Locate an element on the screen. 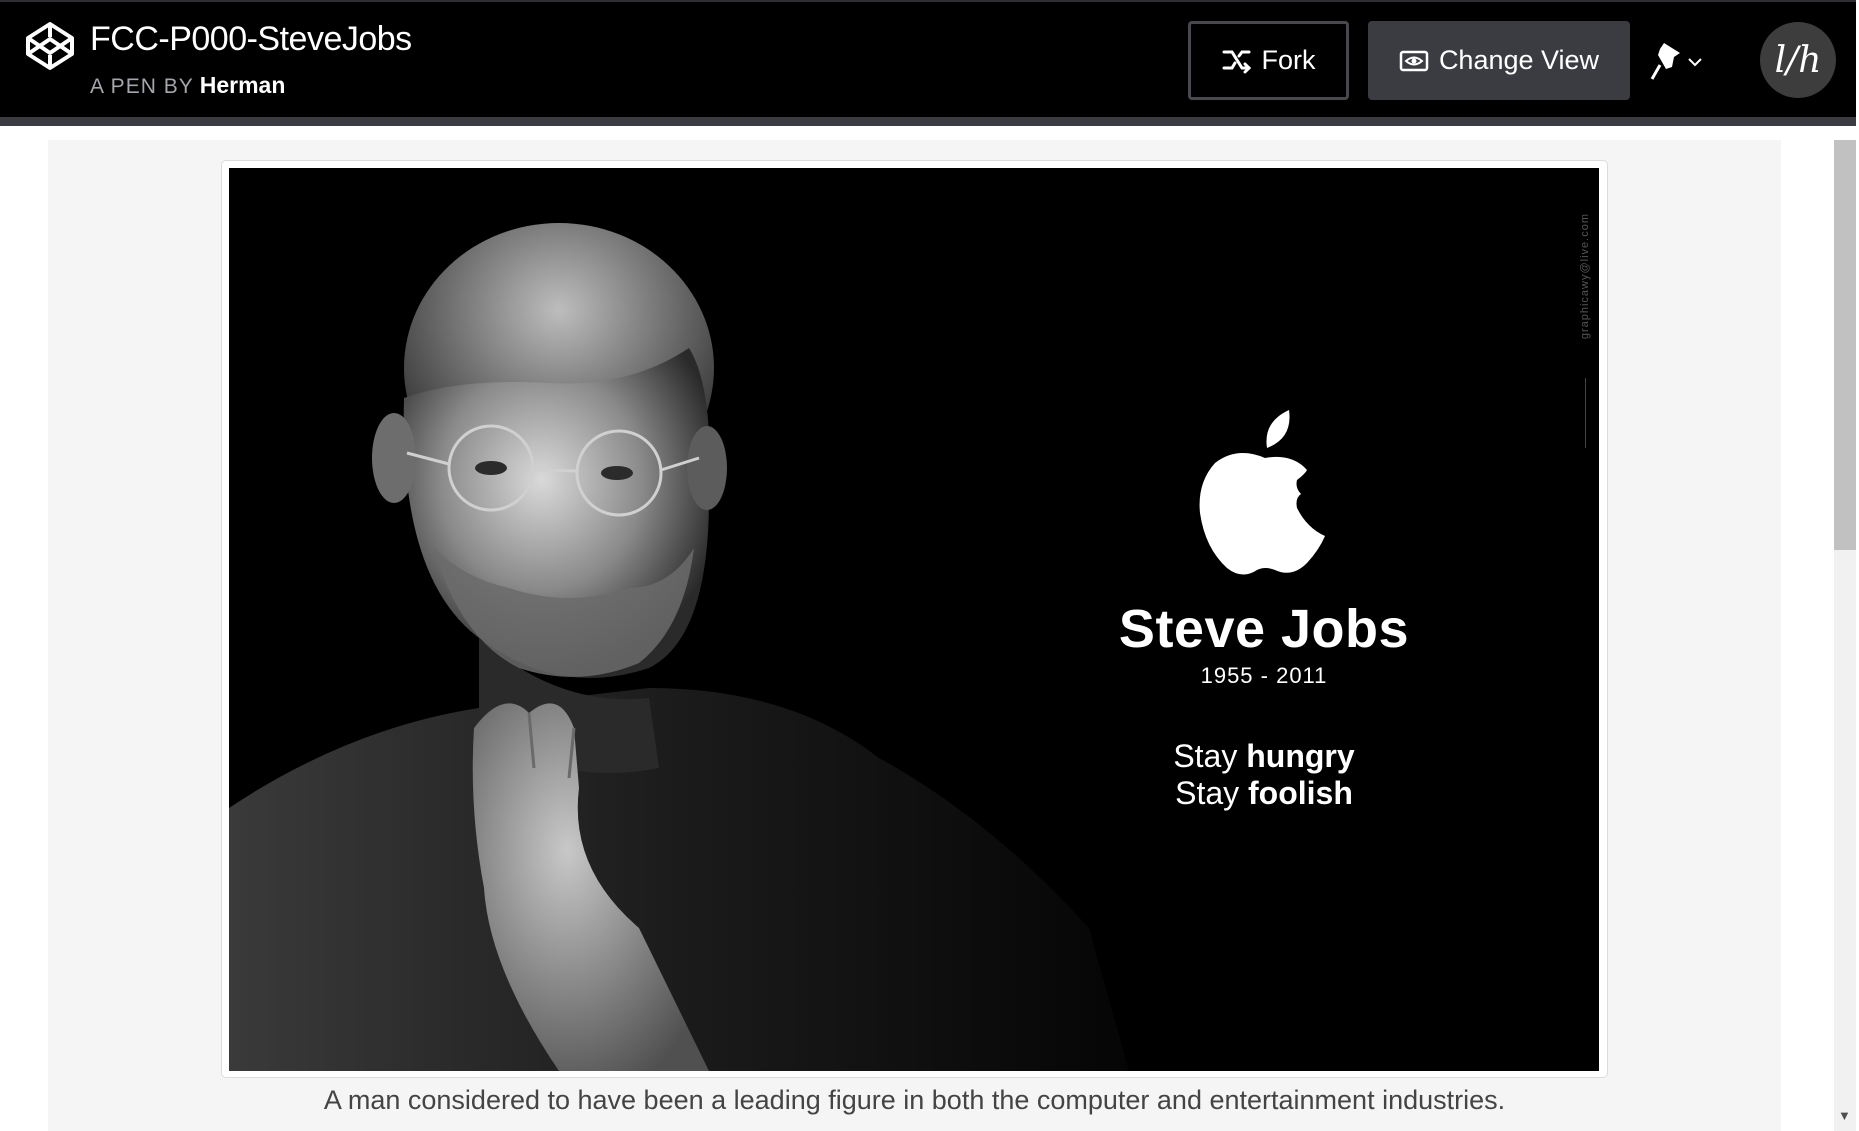 The width and height of the screenshot is (1859, 1131). pin-icon is located at coordinates (1665, 61).